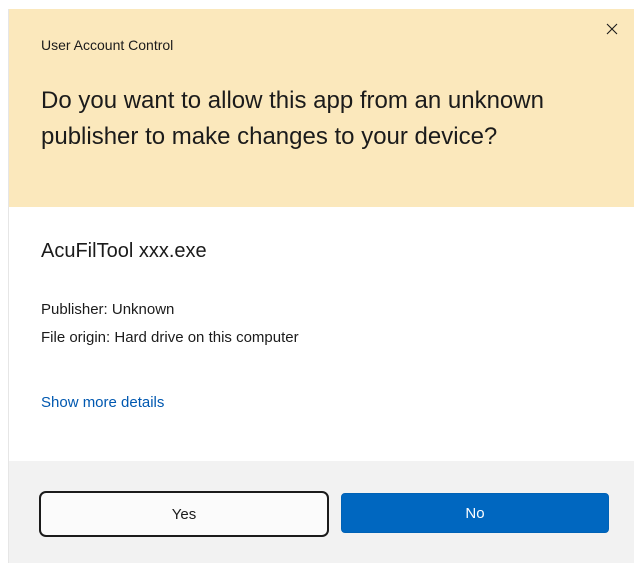 Image resolution: width=634 pixels, height=563 pixels. What do you see at coordinates (170, 337) in the screenshot?
I see `file-origin-info: File origin: Hard drive on this computer` at bounding box center [170, 337].